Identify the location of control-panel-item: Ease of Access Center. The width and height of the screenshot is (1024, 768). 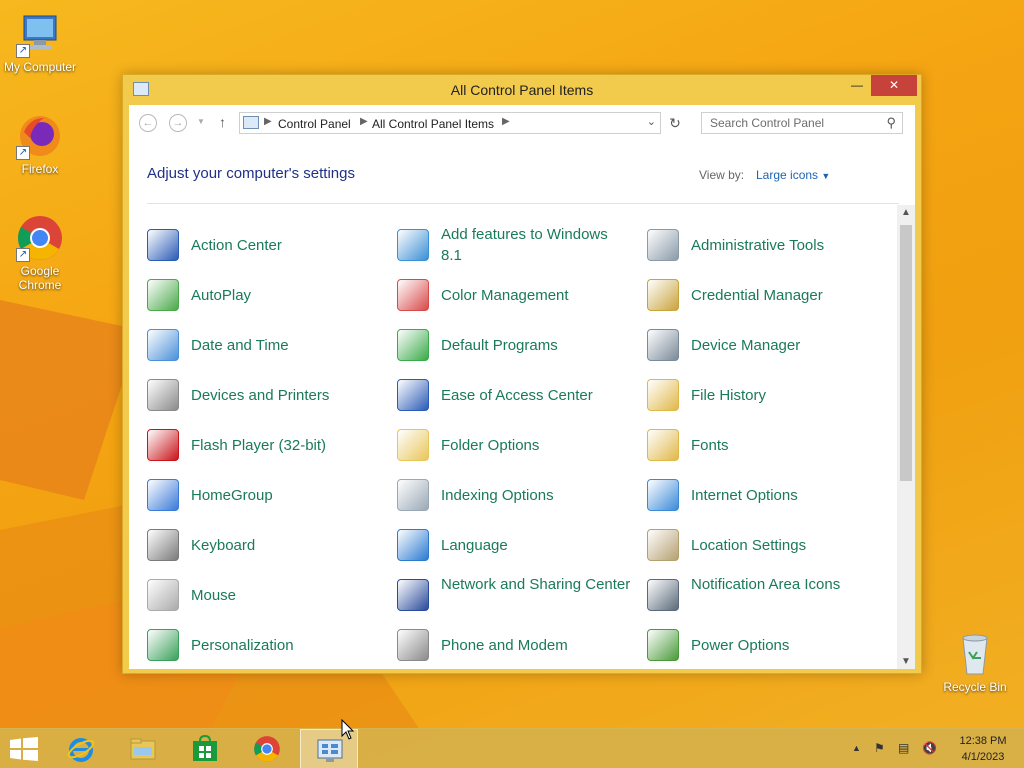
(520, 394).